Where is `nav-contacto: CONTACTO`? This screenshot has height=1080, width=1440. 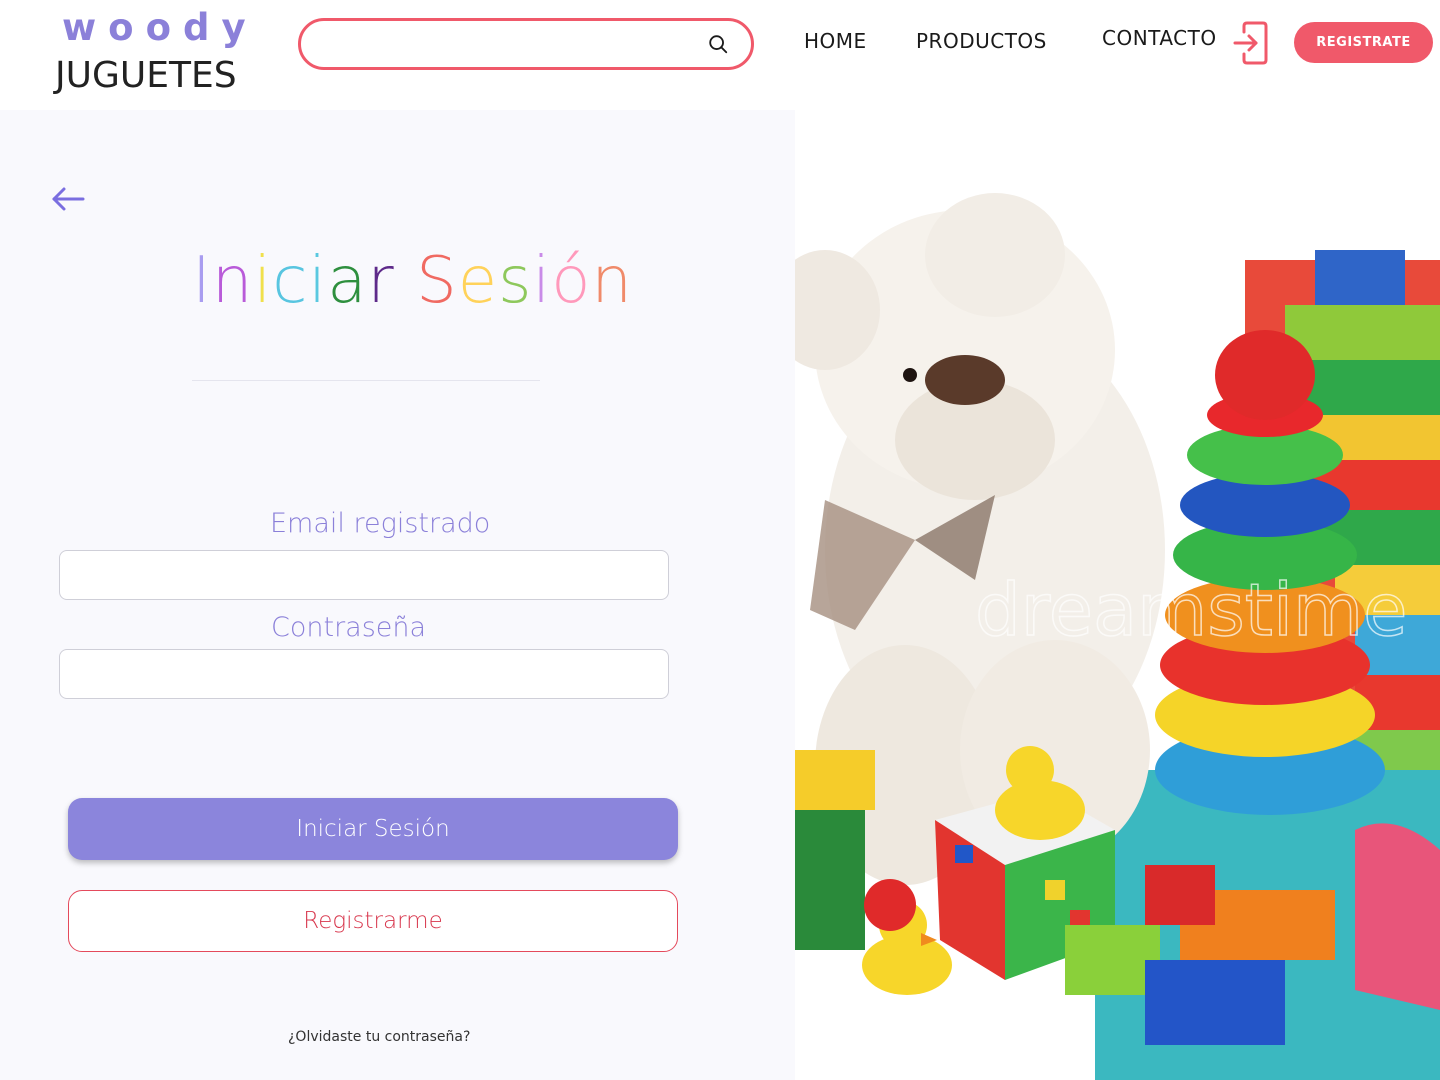
nav-contacto: CONTACTO is located at coordinates (1159, 38).